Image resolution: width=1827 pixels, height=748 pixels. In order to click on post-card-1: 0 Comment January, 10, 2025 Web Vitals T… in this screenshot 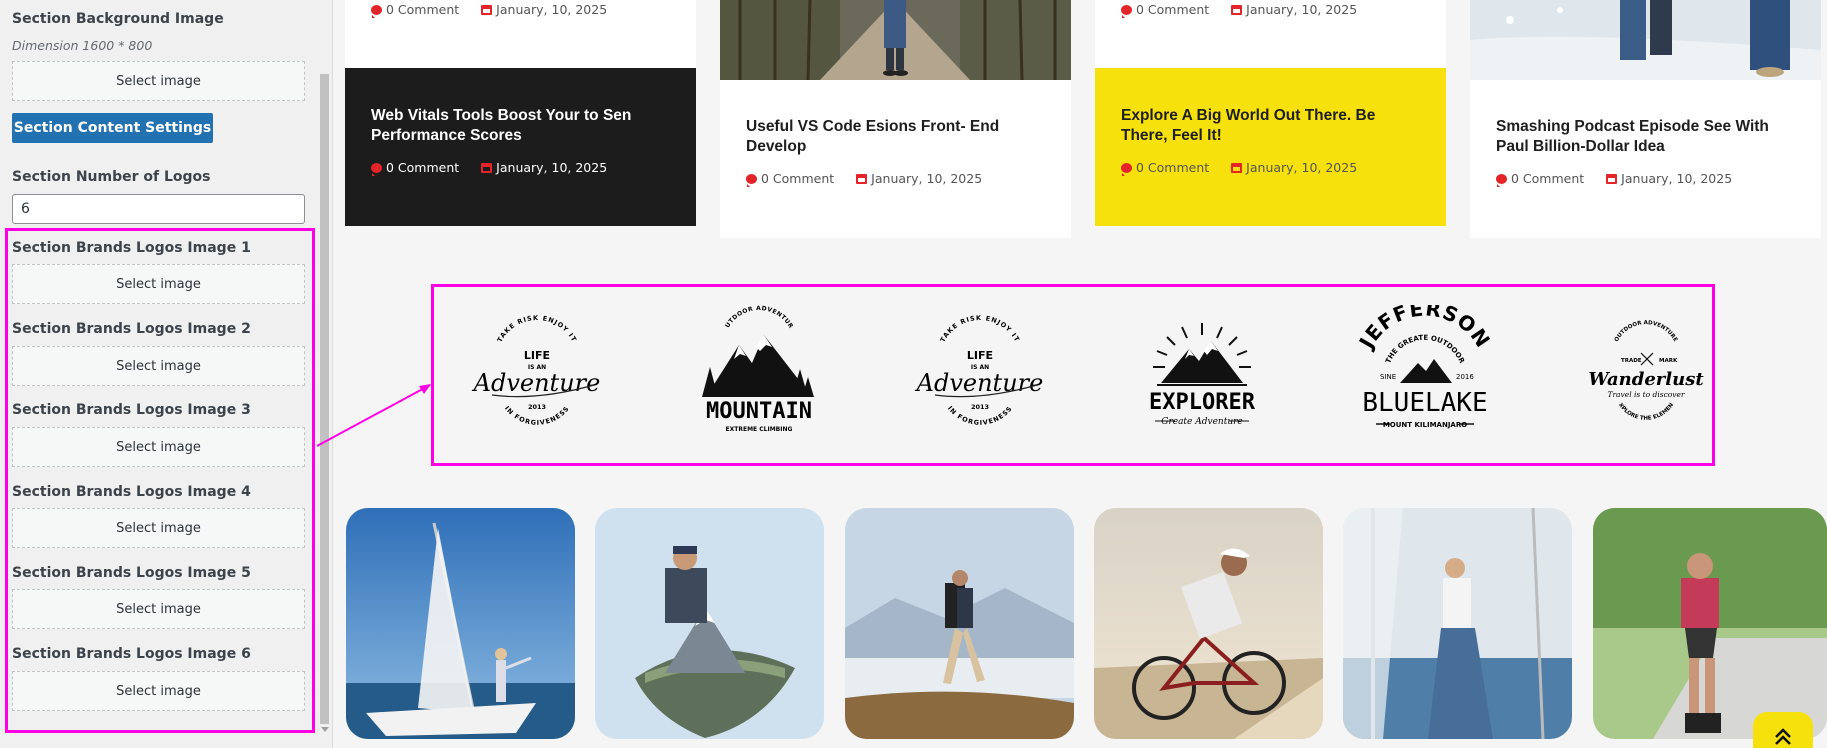, I will do `click(520, 113)`.